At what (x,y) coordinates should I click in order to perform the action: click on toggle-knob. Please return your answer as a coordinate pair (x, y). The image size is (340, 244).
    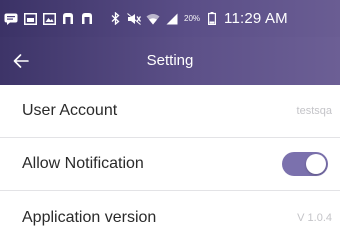
    Looking at the image, I should click on (316, 164).